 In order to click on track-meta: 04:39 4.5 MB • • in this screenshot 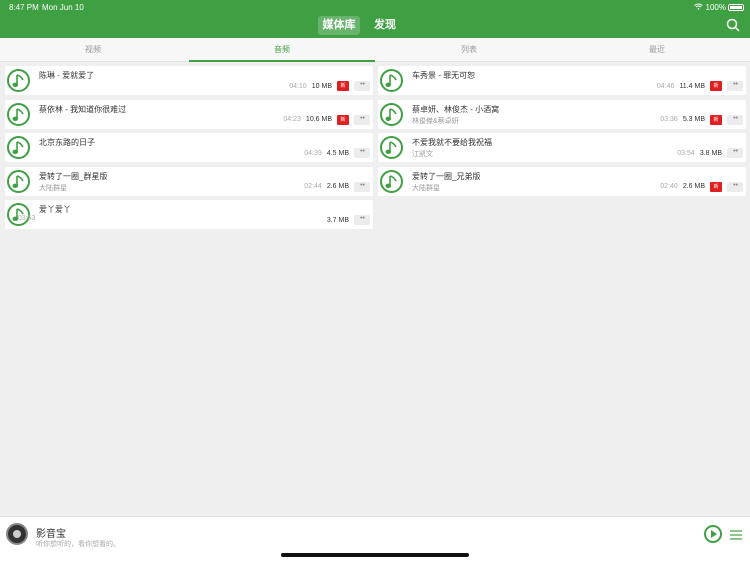, I will do `click(337, 153)`.